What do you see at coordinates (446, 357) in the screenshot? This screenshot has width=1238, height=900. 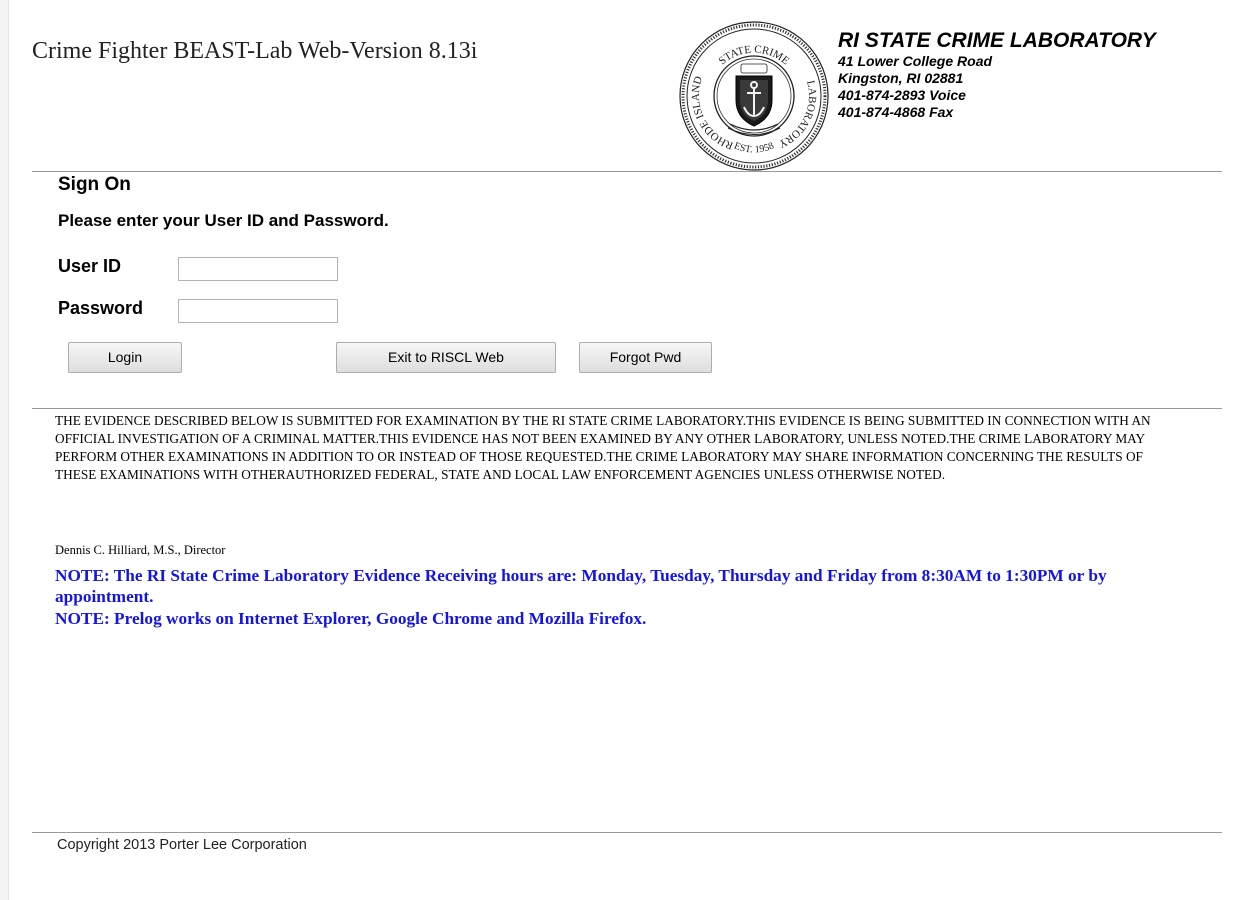 I see `exit-to-riscl-web-button: Exit to RISCL Web` at bounding box center [446, 357].